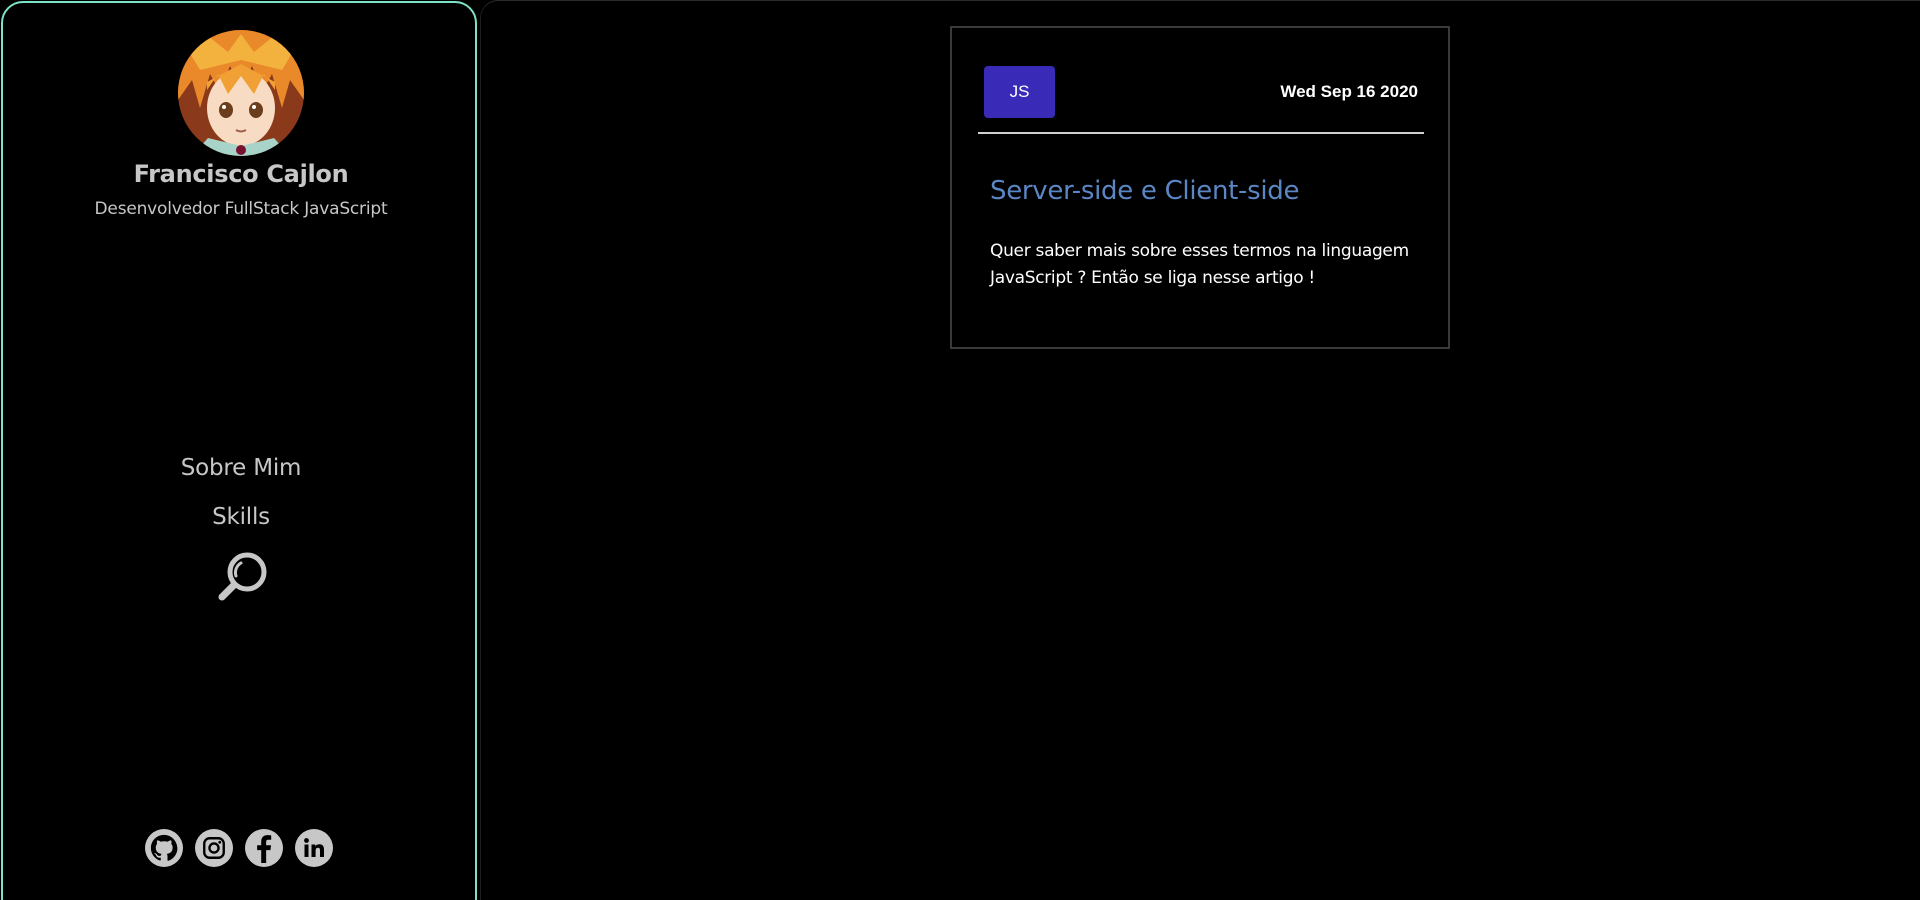 This screenshot has height=900, width=1920. I want to click on instagram-link, so click(214, 848).